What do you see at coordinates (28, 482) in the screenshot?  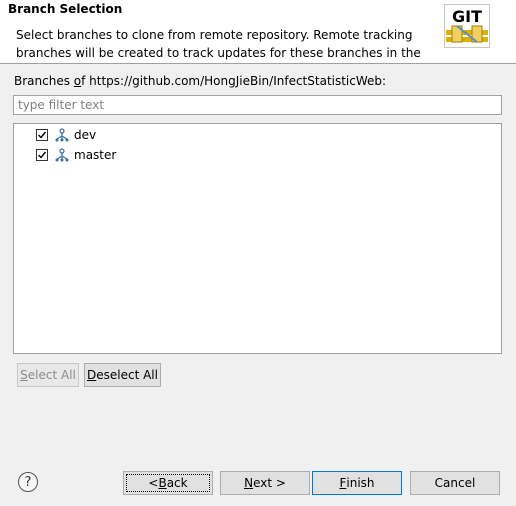 I see `help-icon: ?` at bounding box center [28, 482].